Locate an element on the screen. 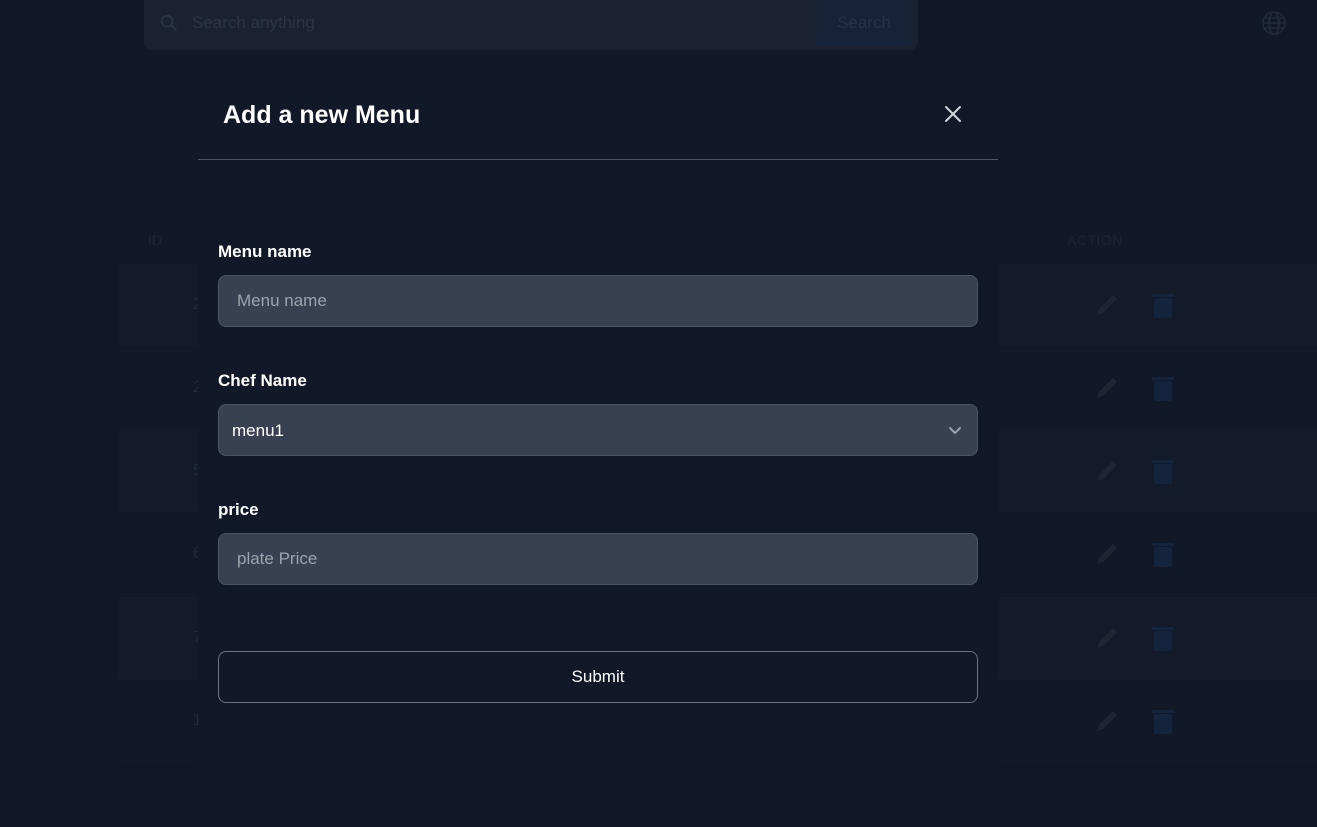 The height and width of the screenshot is (827, 1317). menu-name-input is located at coordinates (598, 301).